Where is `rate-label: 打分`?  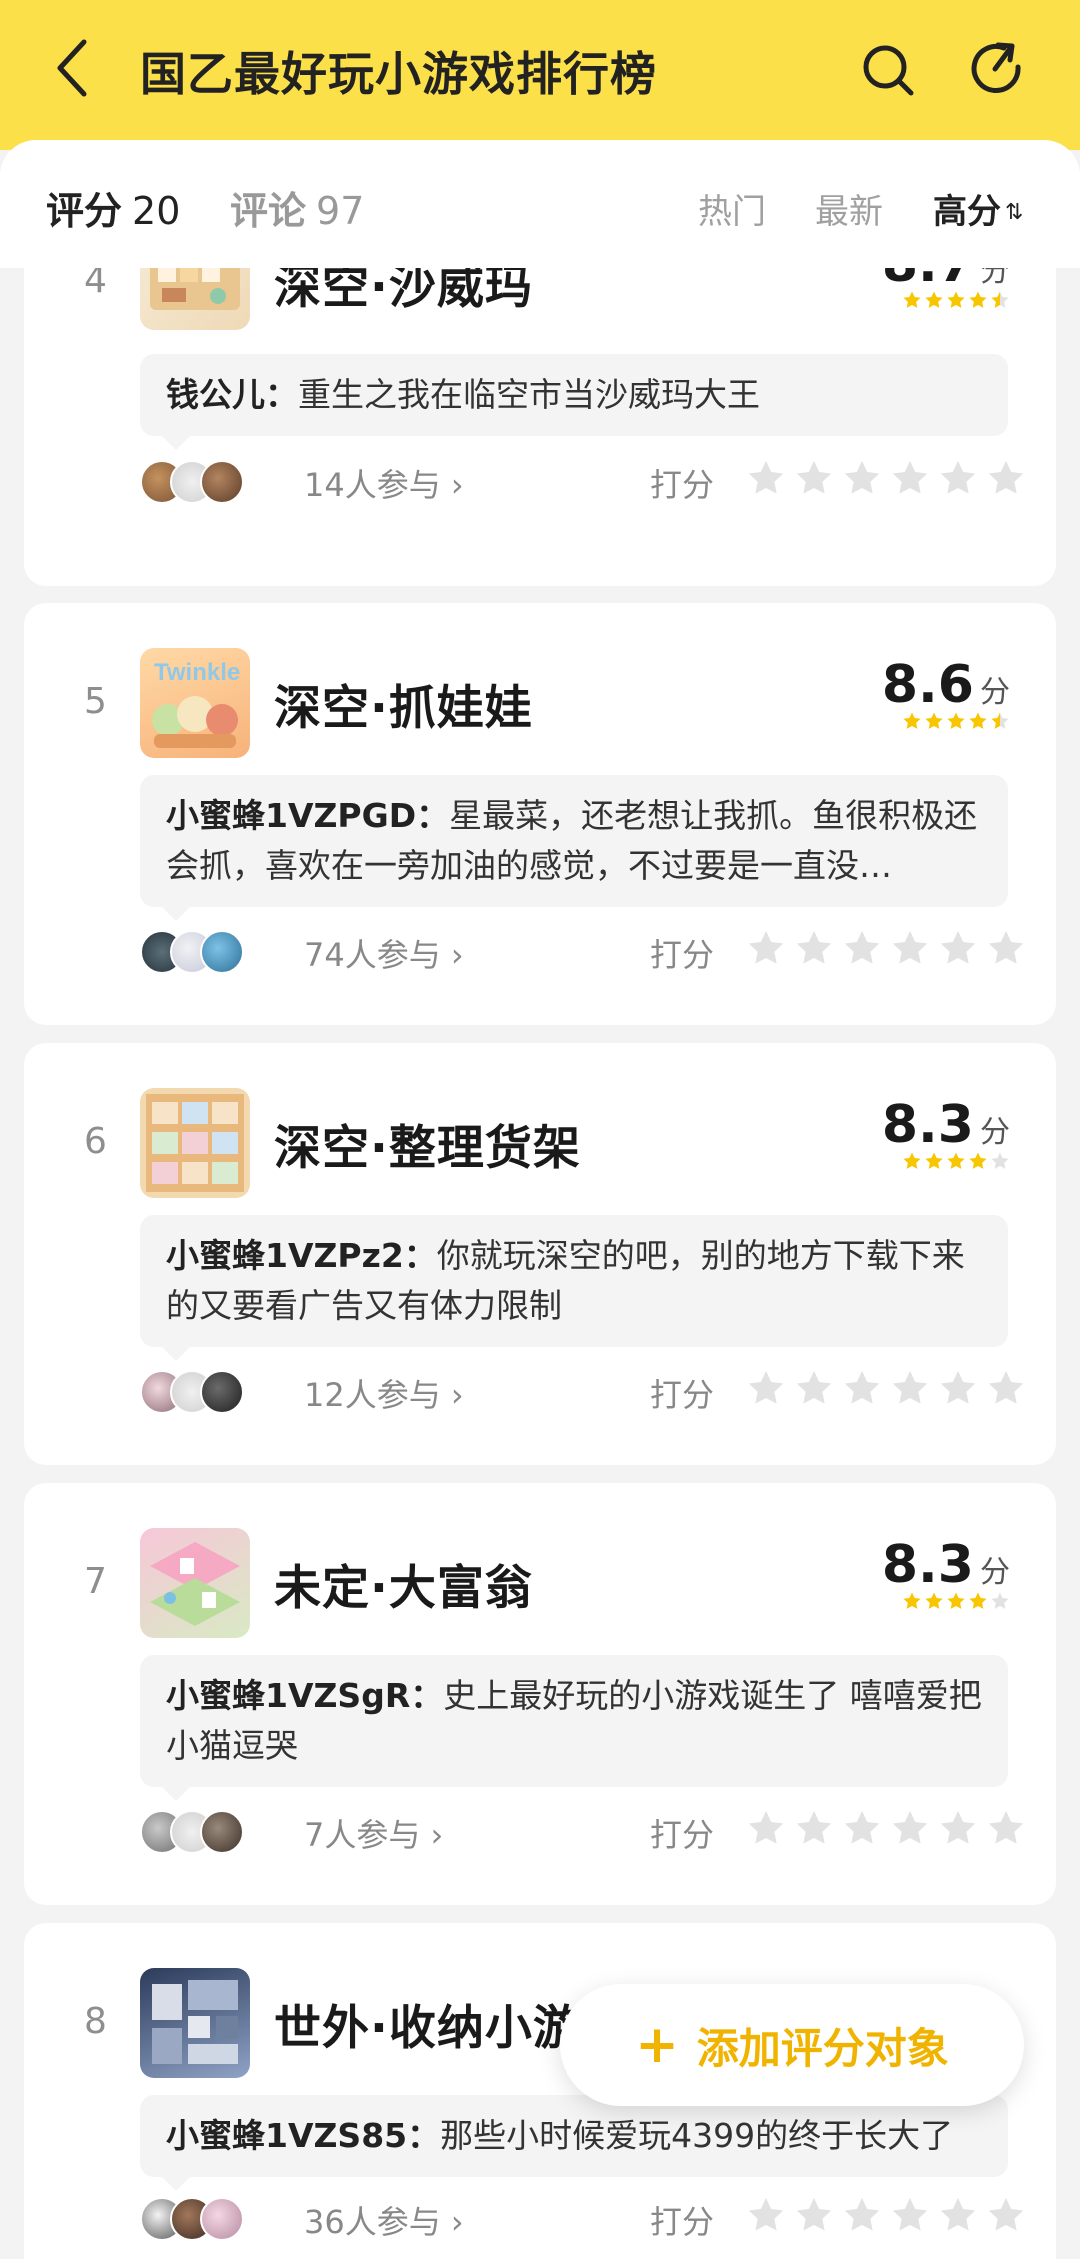
rate-label: 打分 is located at coordinates (682, 485).